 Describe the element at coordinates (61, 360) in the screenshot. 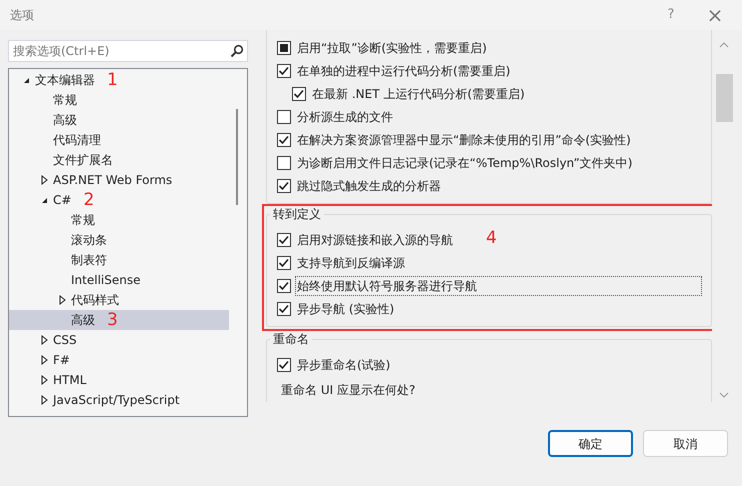

I see `tree-item-label: F#` at that location.